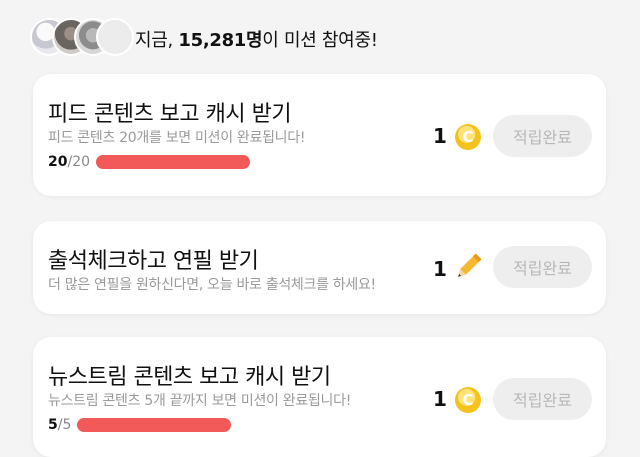 This screenshot has width=640, height=457. I want to click on participants-count: 15,281명, so click(220, 40).